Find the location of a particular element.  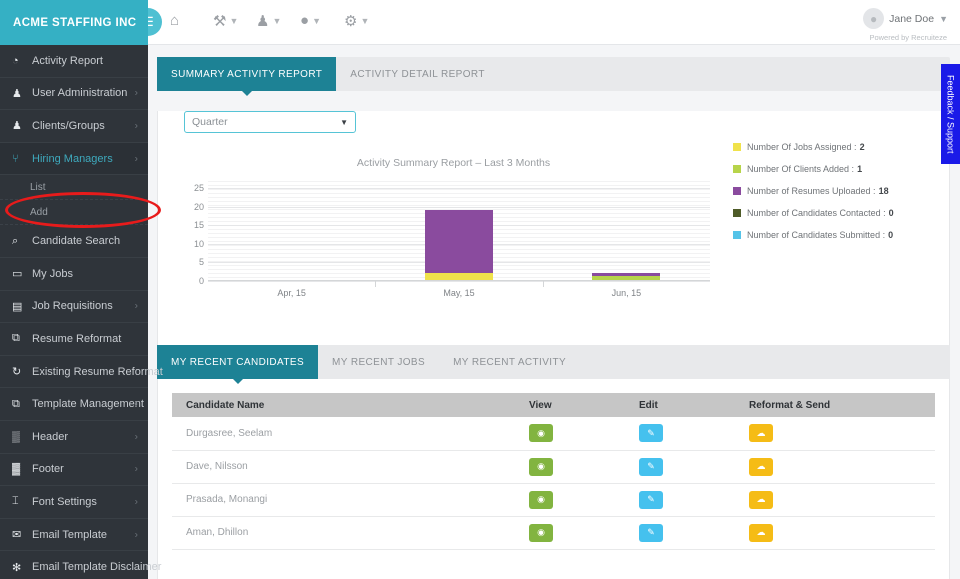

tab-label: MY RECENT JOBS is located at coordinates (379, 362).